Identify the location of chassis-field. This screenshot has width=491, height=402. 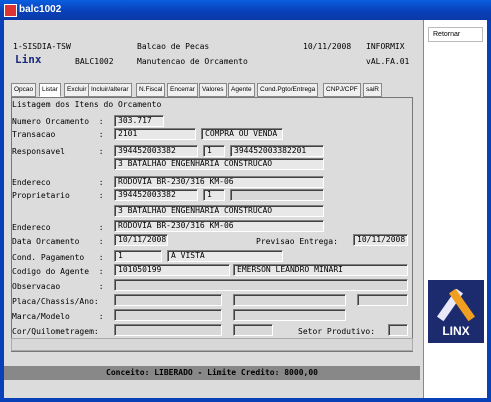
(289, 300).